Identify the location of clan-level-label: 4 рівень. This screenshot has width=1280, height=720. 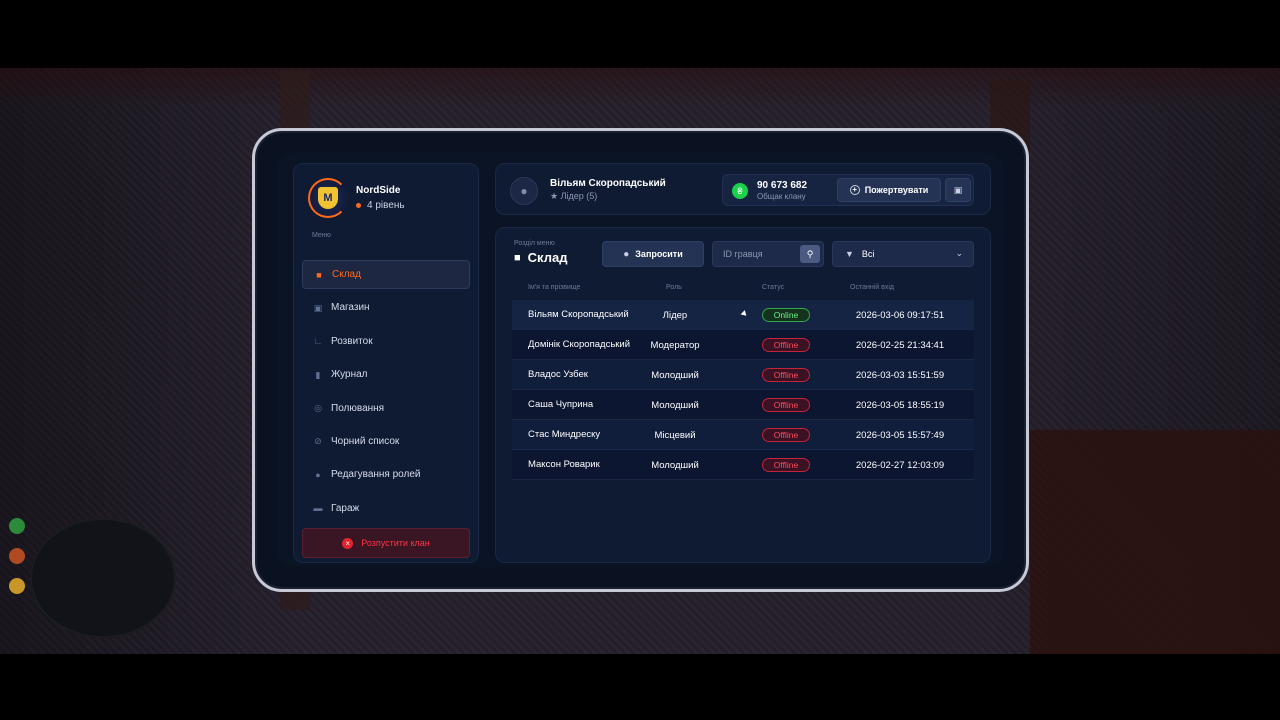
(386, 205).